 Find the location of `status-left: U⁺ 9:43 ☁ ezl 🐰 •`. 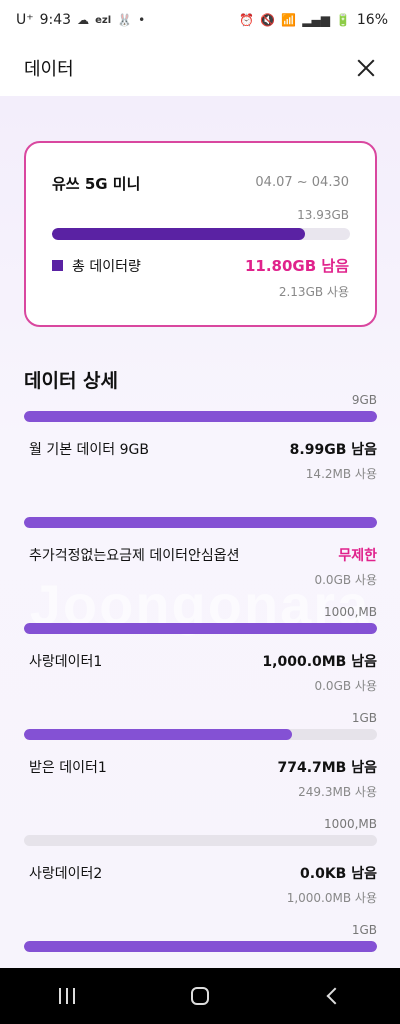

status-left: U⁺ 9:43 ☁ ezl 🐰 • is located at coordinates (80, 20).